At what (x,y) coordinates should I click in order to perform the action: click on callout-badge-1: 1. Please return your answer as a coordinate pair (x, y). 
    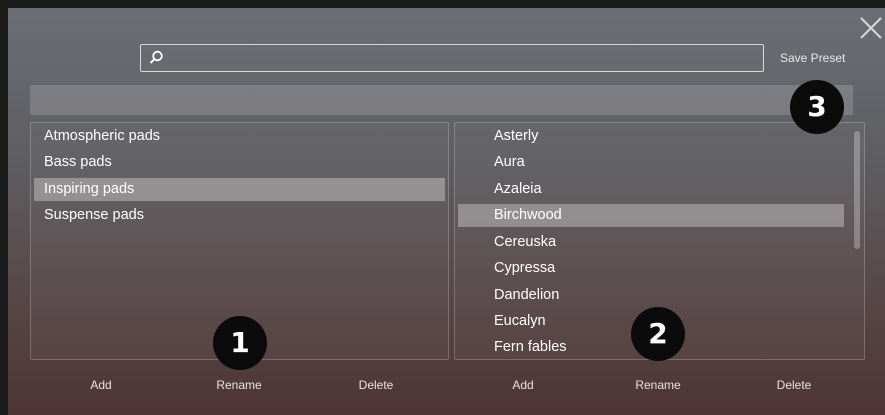
    Looking at the image, I should click on (240, 343).